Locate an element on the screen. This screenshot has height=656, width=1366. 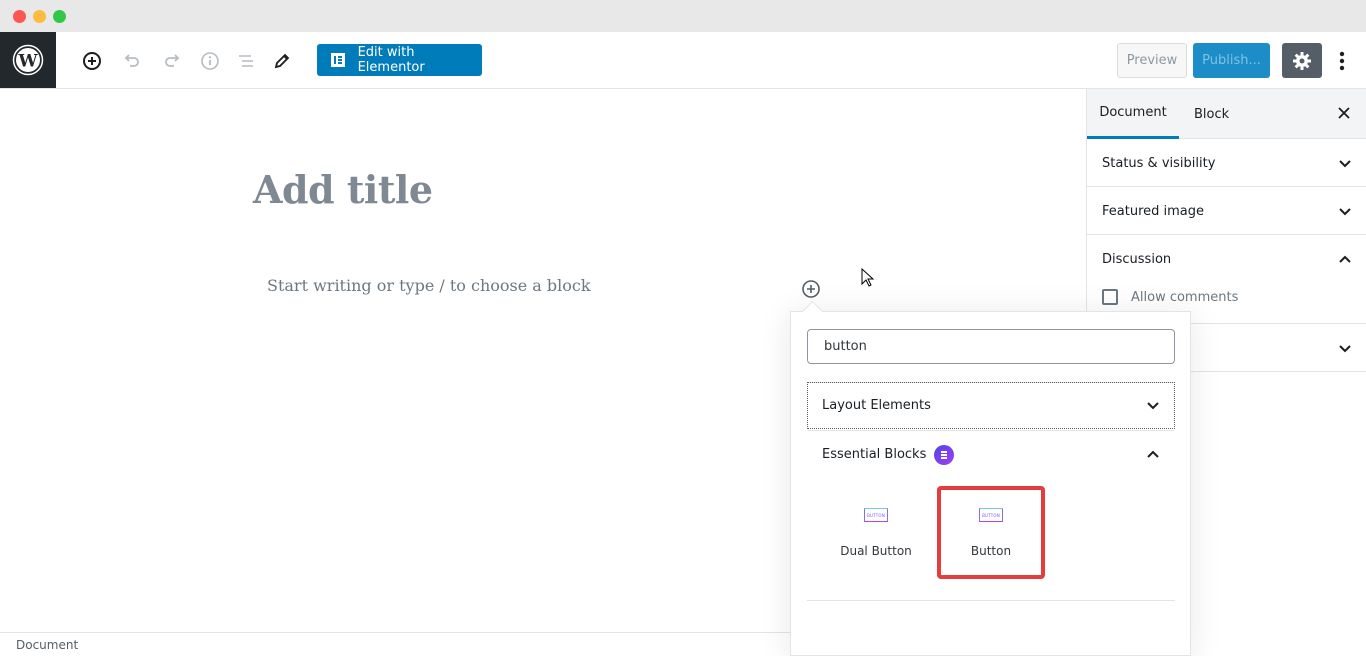
panel-status-visibility: Status & visibility is located at coordinates (1226, 163).